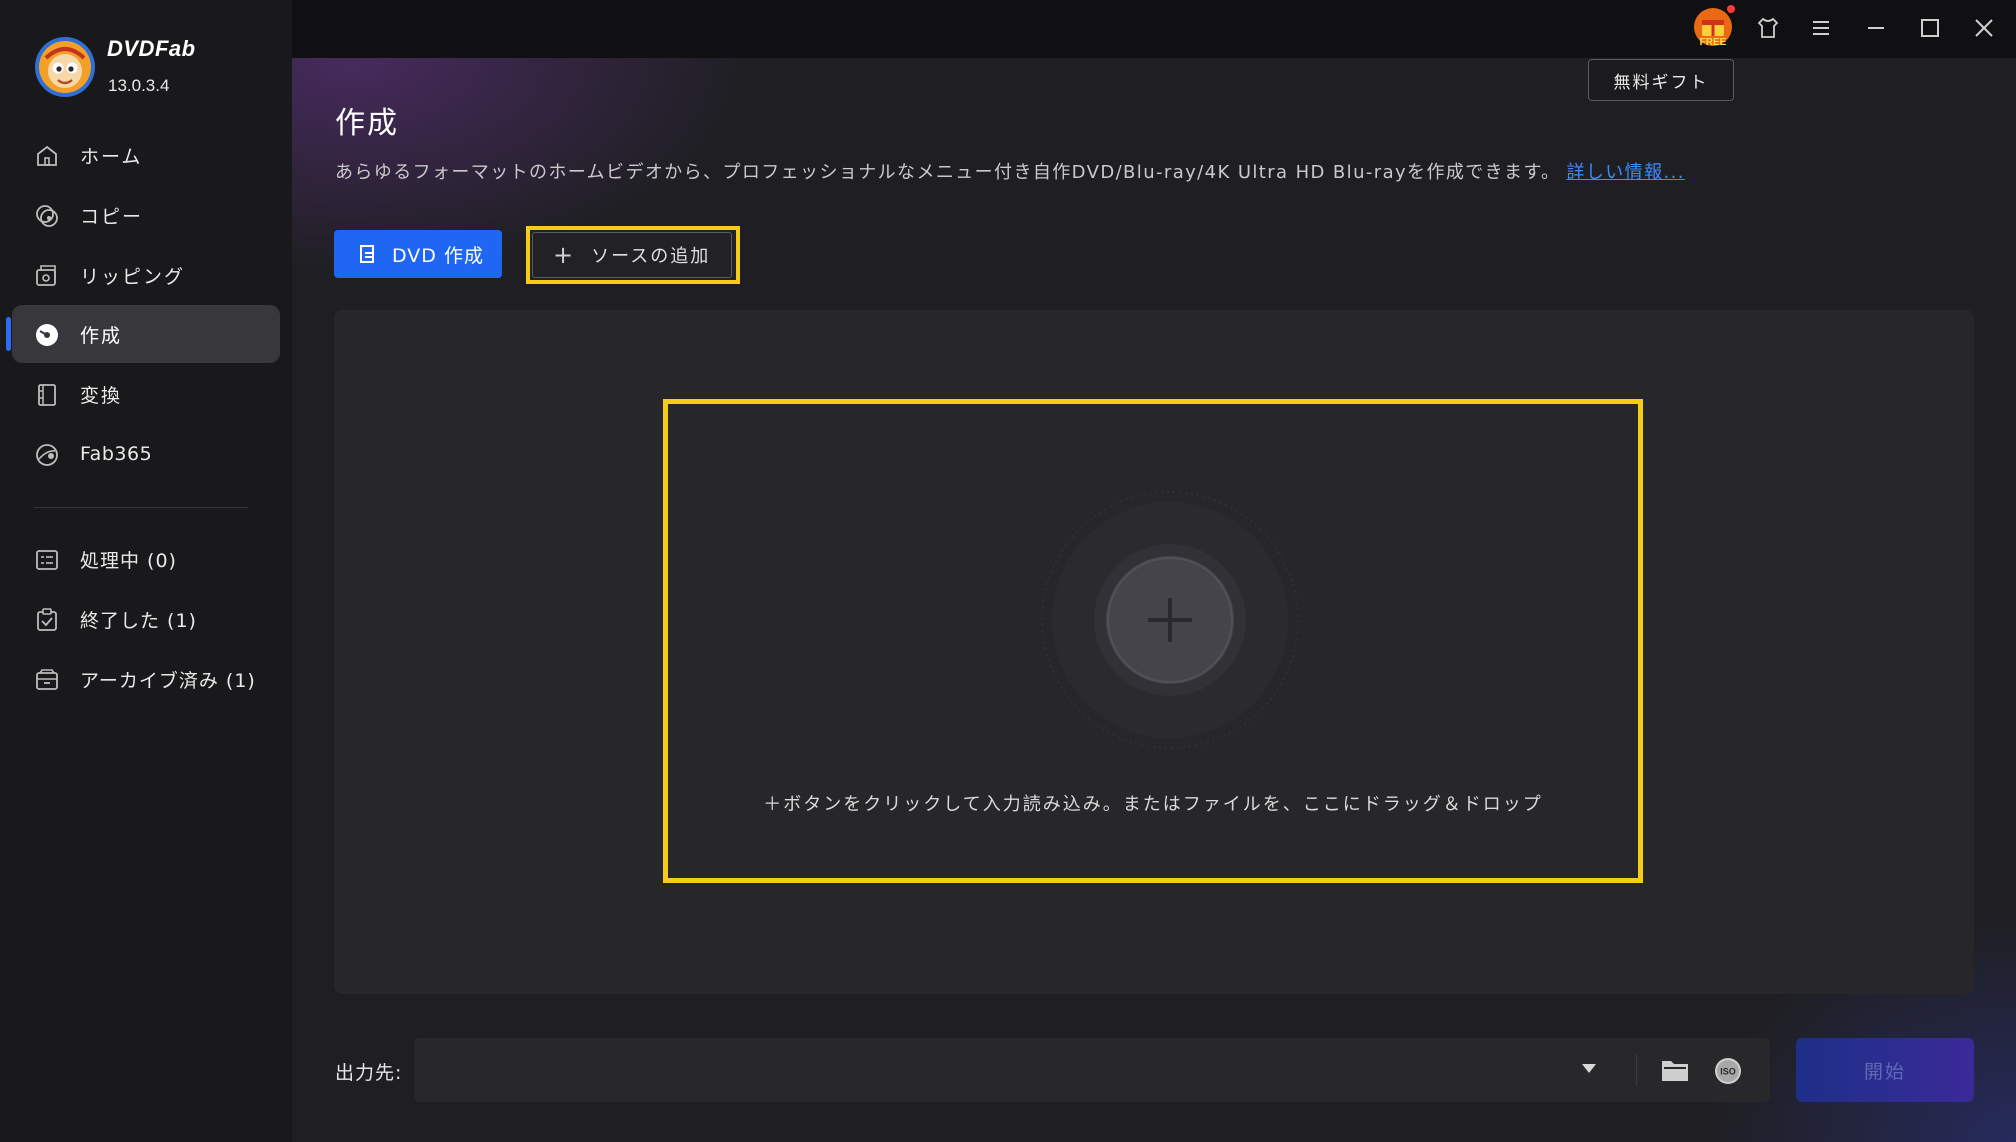 The width and height of the screenshot is (2016, 1142). I want to click on maximize-icon, so click(1930, 28).